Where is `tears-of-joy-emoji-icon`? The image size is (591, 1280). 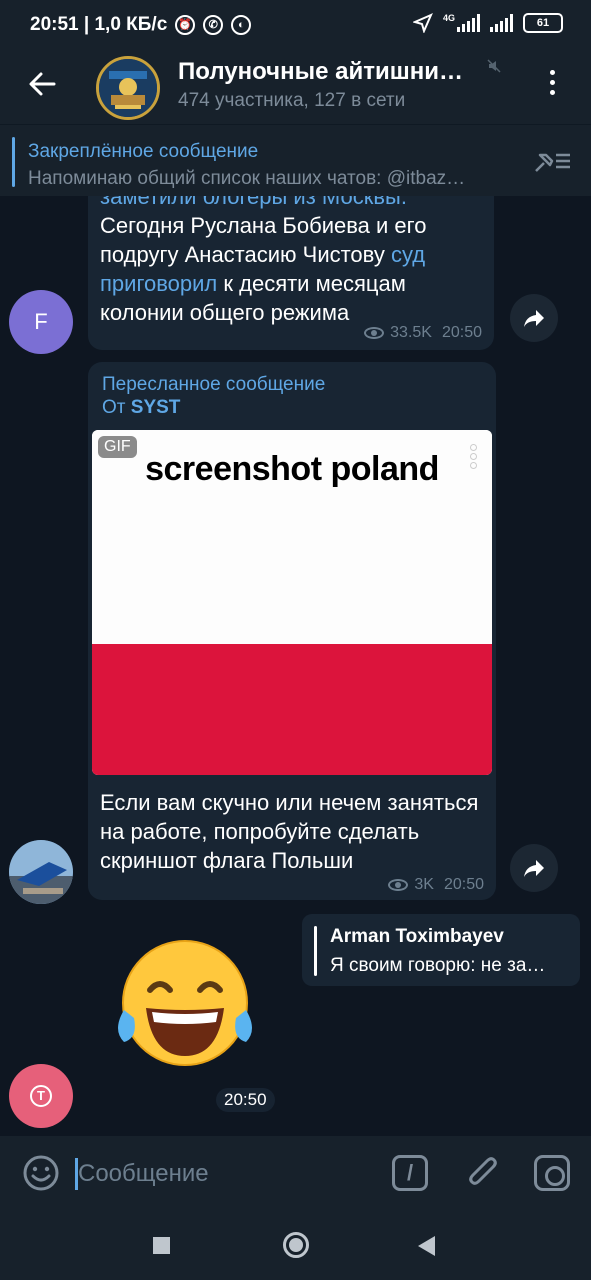 tears-of-joy-emoji-icon is located at coordinates (185, 1003).